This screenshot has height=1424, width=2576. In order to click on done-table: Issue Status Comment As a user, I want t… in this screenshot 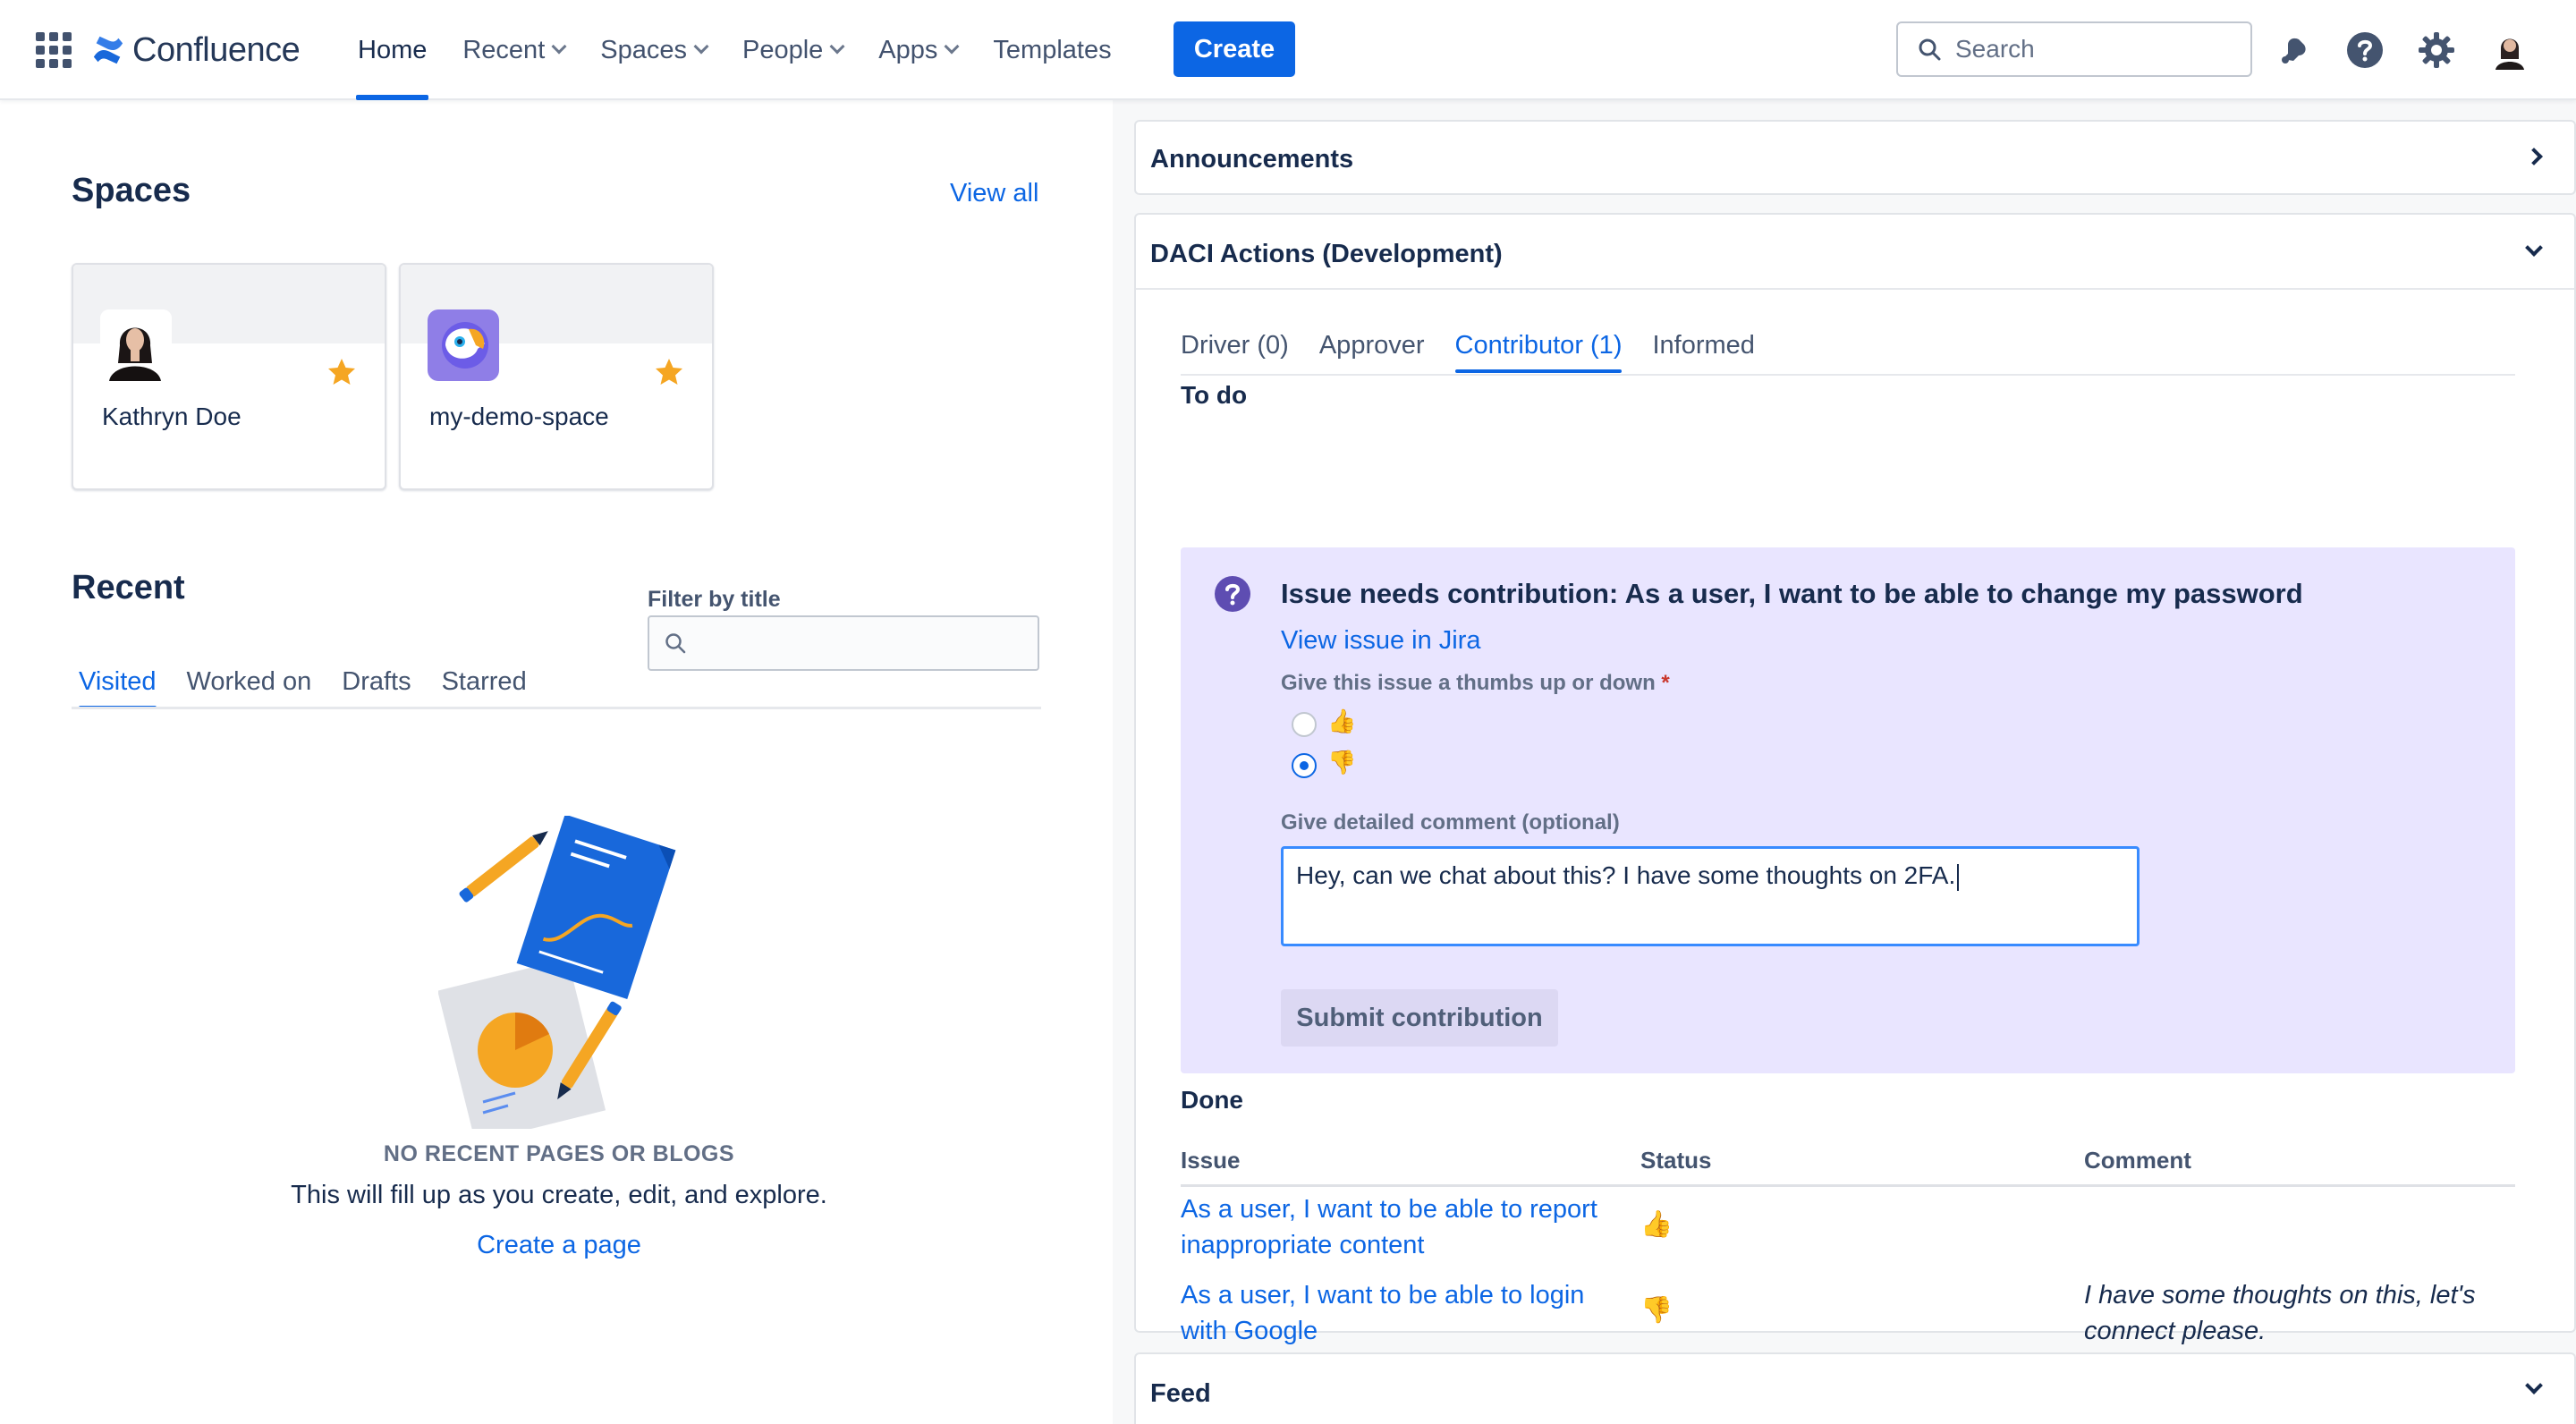, I will do `click(1848, 1250)`.